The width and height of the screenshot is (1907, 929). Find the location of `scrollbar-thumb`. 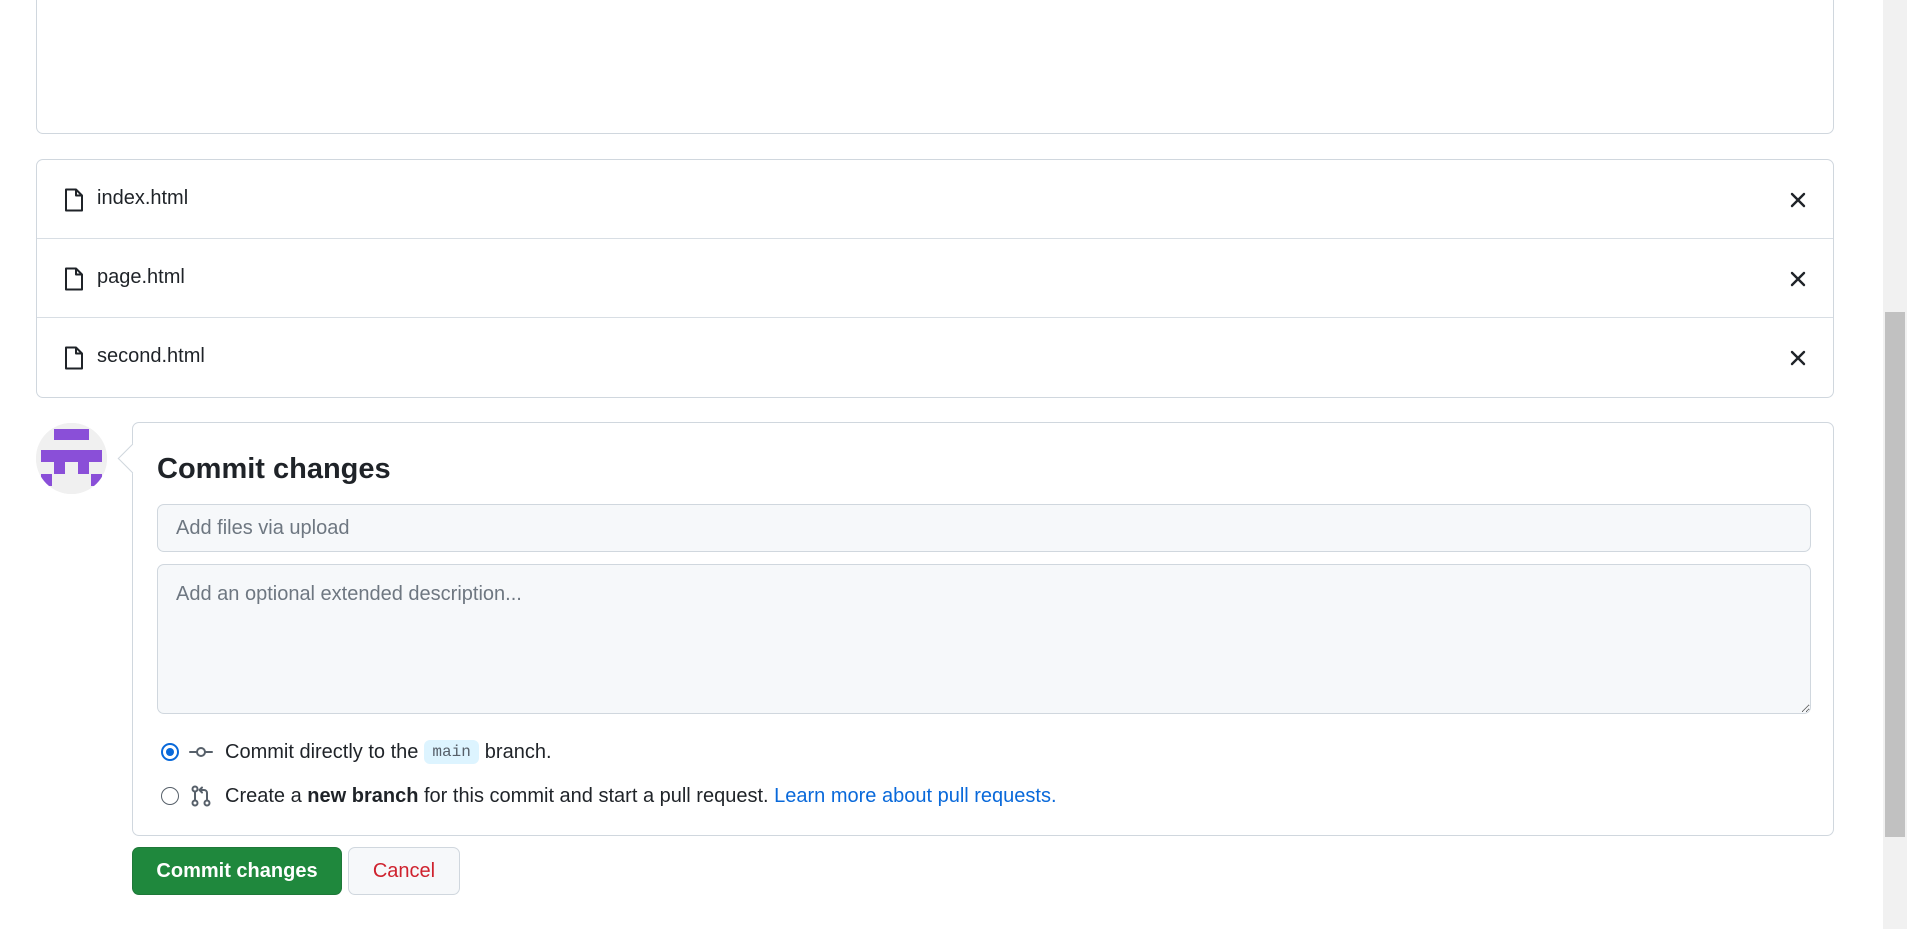

scrollbar-thumb is located at coordinates (1895, 574).